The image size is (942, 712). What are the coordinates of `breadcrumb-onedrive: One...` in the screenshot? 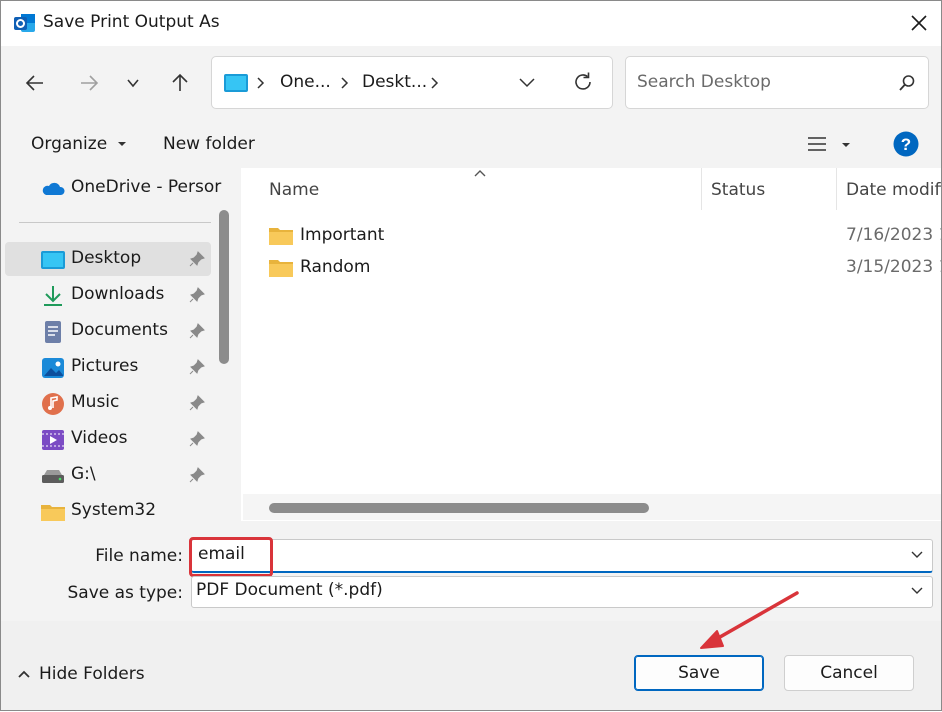 It's located at (305, 82).